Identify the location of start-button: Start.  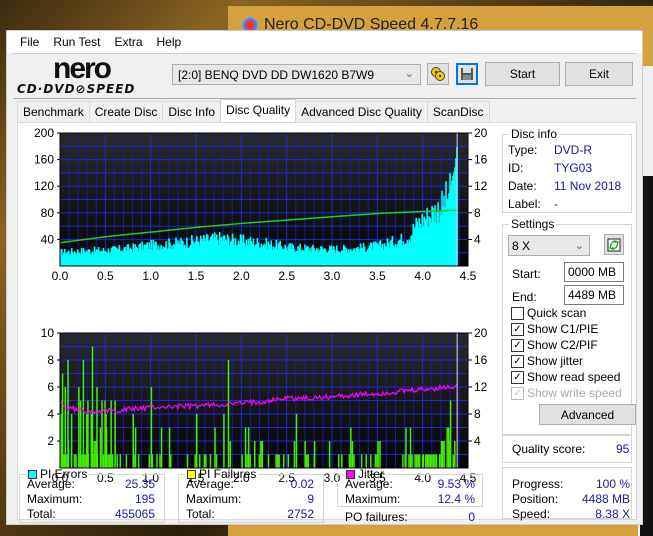
(522, 74).